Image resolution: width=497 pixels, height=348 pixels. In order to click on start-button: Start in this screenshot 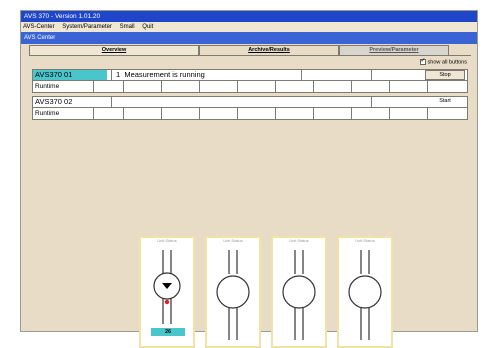, I will do `click(445, 102)`.